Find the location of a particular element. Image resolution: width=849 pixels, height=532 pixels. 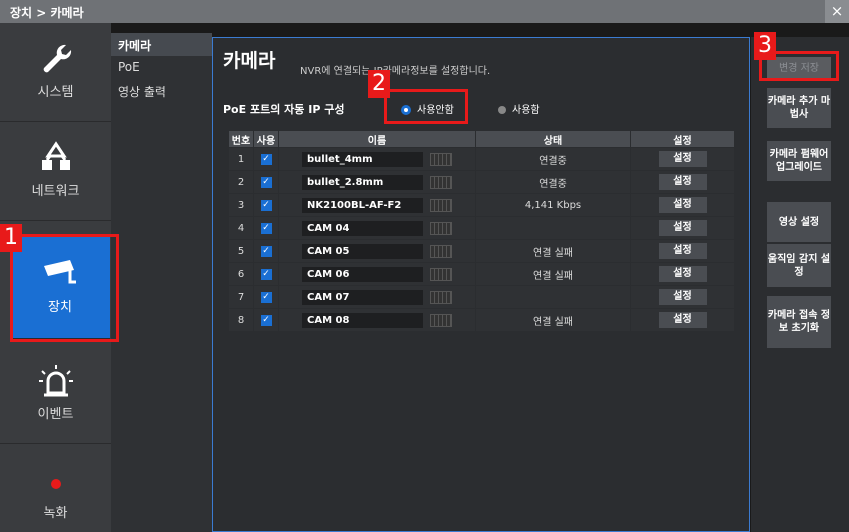

nav-event: 이벤트 is located at coordinates (55, 394).